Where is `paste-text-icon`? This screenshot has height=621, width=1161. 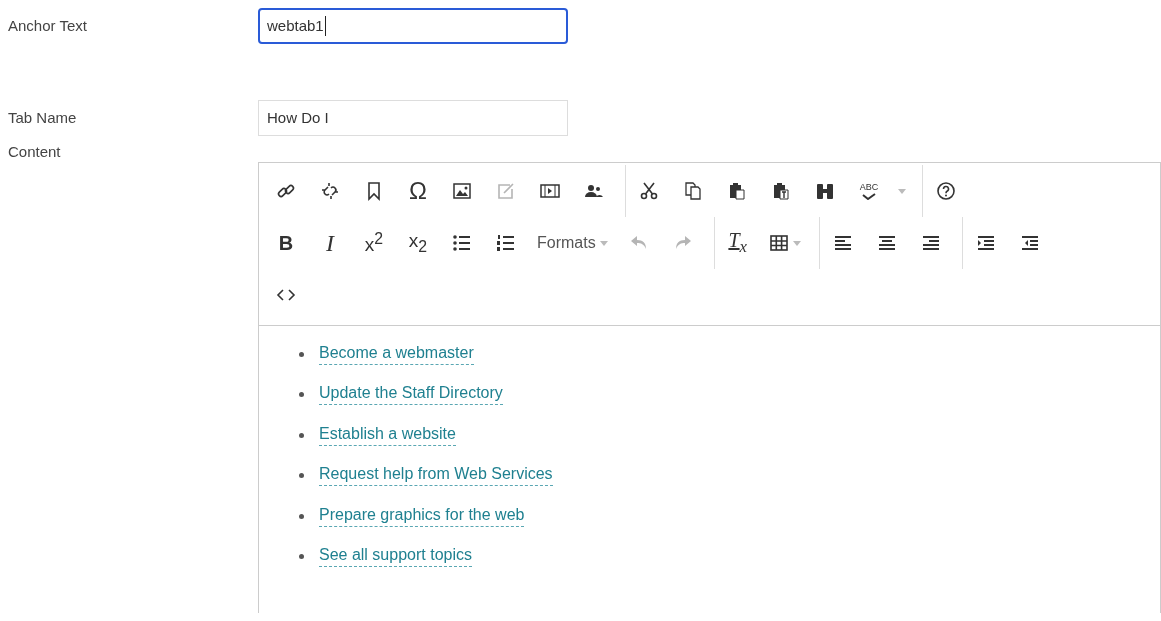
paste-text-icon is located at coordinates (781, 191).